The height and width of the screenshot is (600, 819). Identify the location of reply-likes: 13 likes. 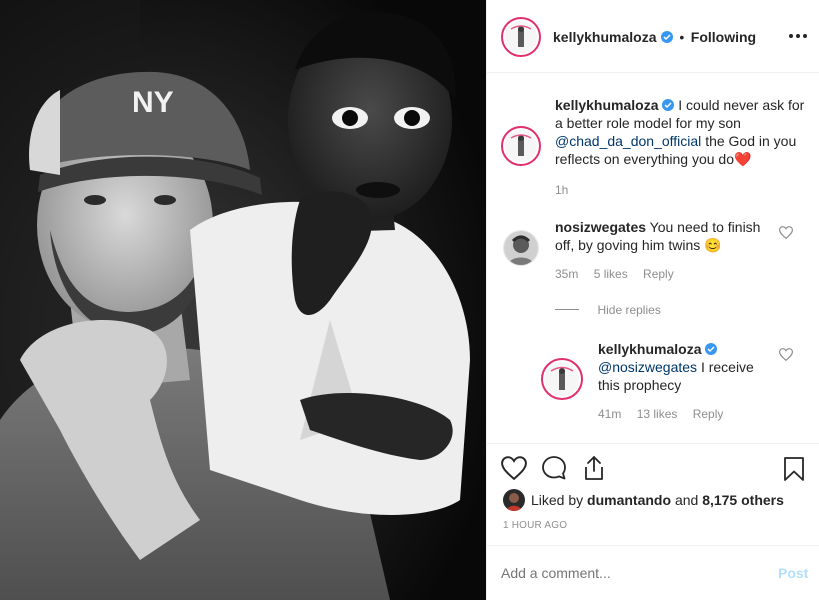
(657, 414).